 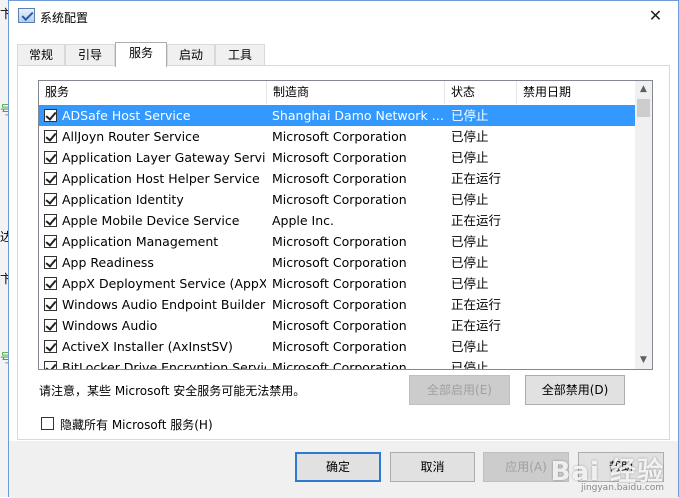 What do you see at coordinates (131, 136) in the screenshot?
I see `service-name: AllJoyn Router Service` at bounding box center [131, 136].